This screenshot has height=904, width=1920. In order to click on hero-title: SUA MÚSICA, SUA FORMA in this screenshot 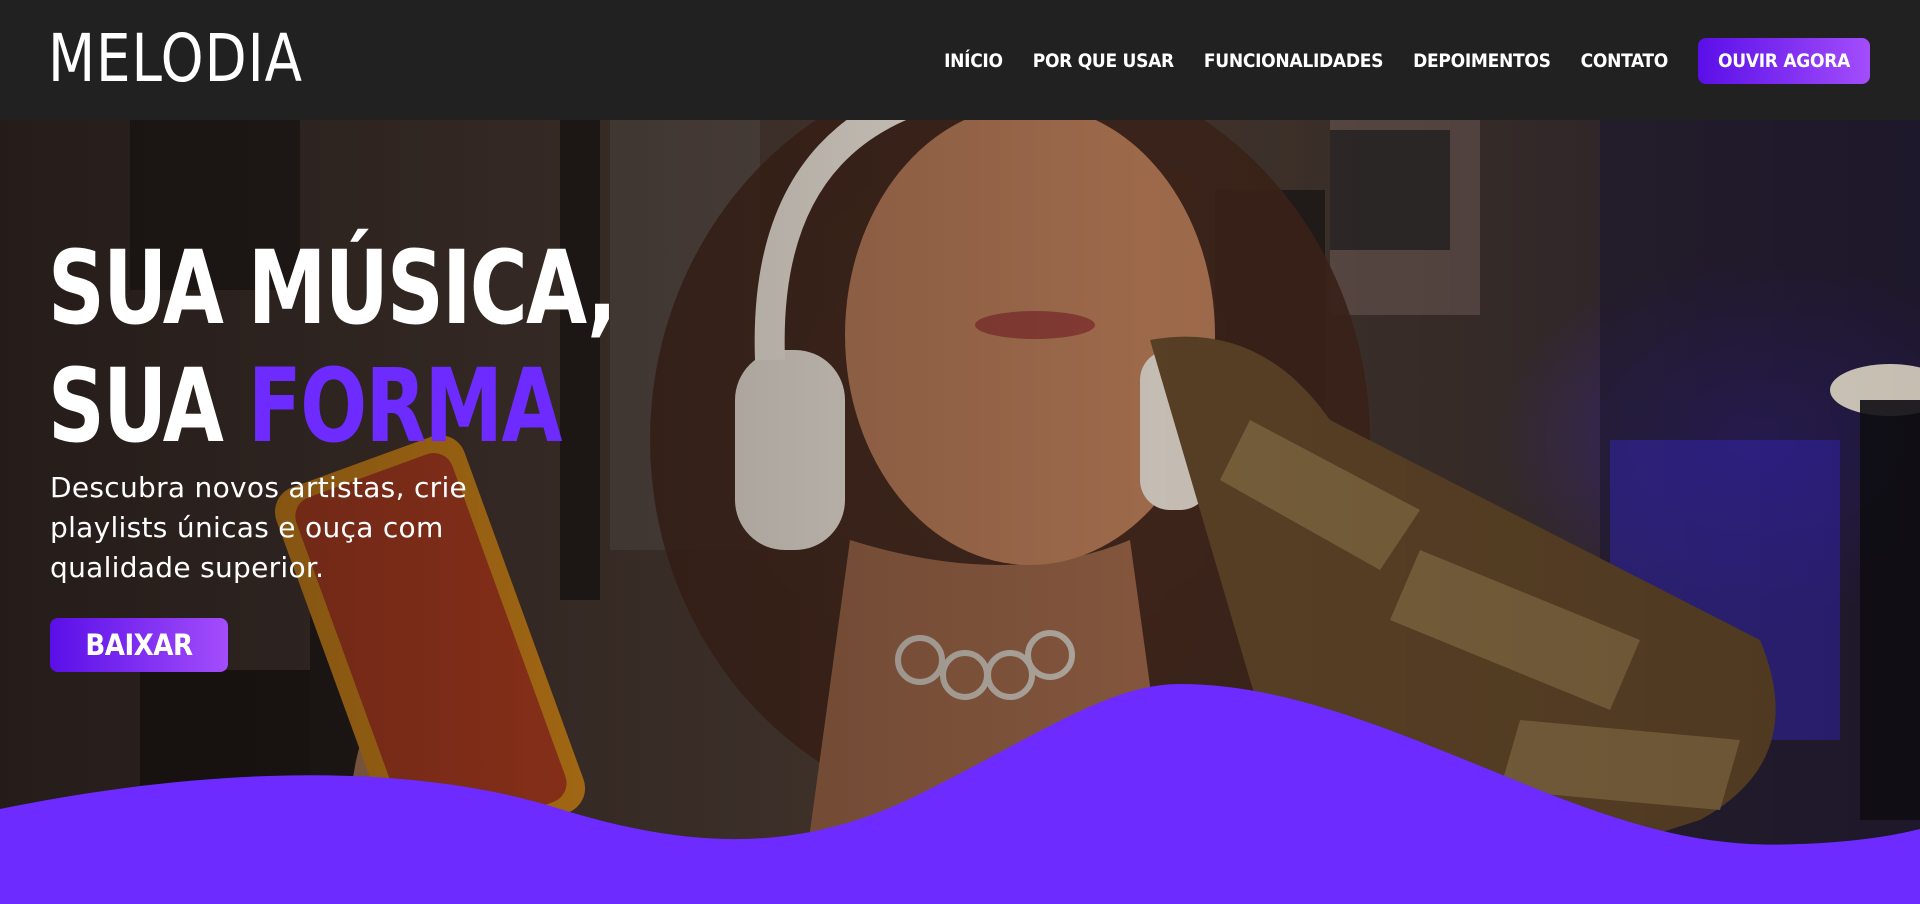, I will do `click(332, 347)`.